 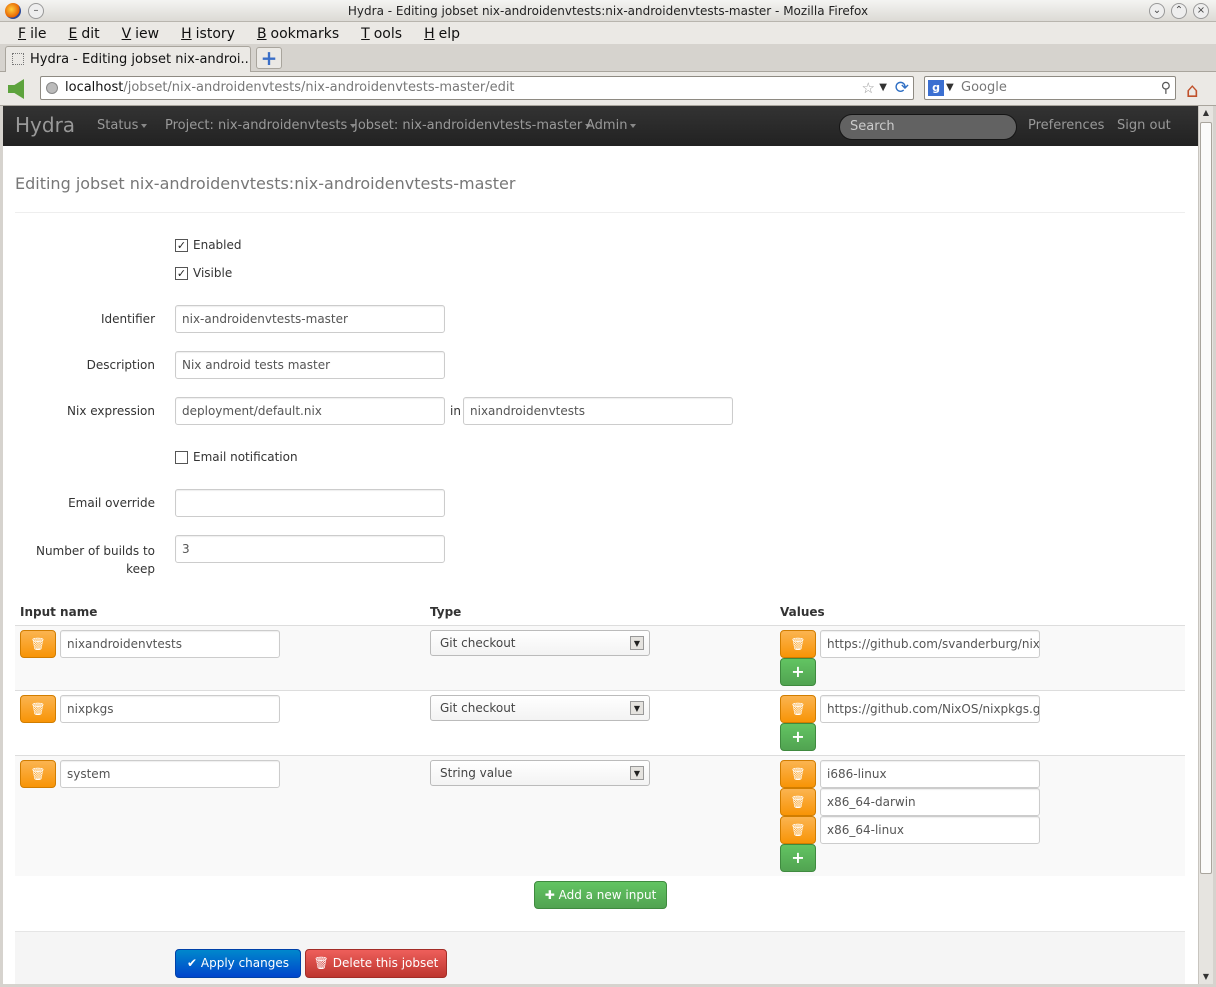 I want to click on input-value-field: https://github.com/svanderburg/nix-a, so click(x=930, y=644).